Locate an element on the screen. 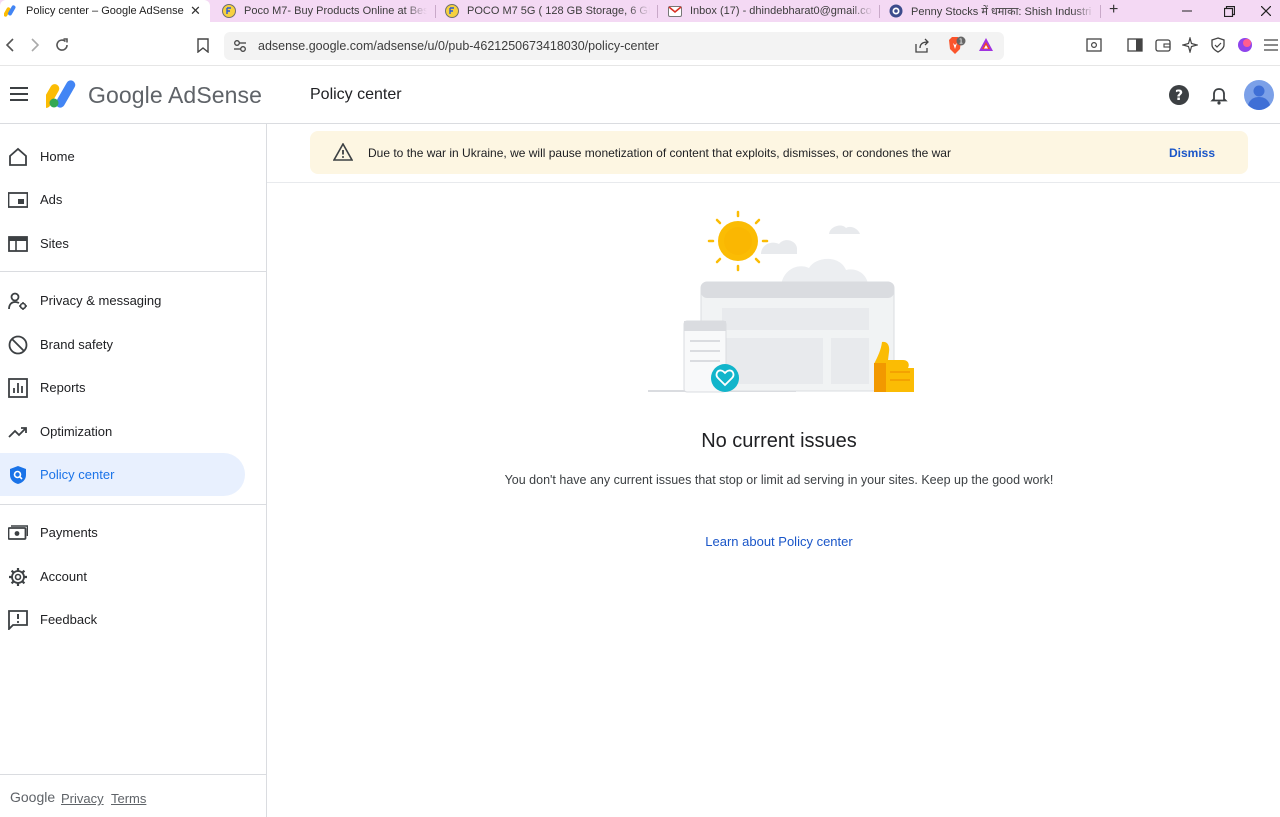 The image size is (1280, 817). forward-button is located at coordinates (35, 45).